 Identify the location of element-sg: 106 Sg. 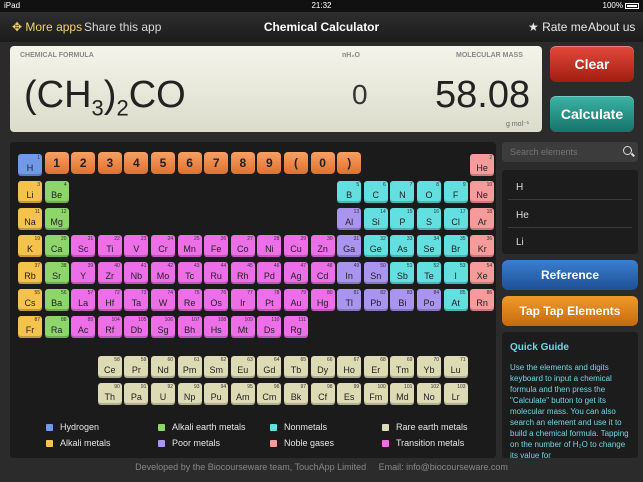
(163, 327).